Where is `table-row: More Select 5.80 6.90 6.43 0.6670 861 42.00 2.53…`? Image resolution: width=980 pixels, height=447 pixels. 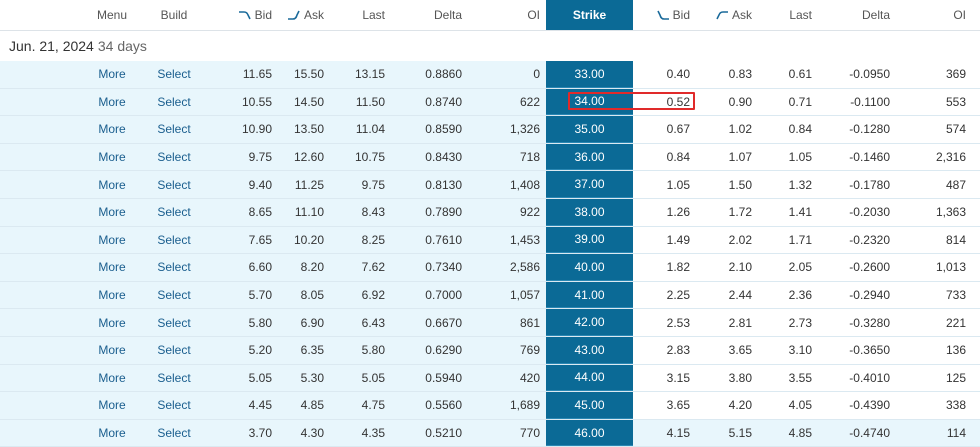
table-row: More Select 5.80 6.90 6.43 0.6670 861 42.00 2.53… is located at coordinates (490, 323).